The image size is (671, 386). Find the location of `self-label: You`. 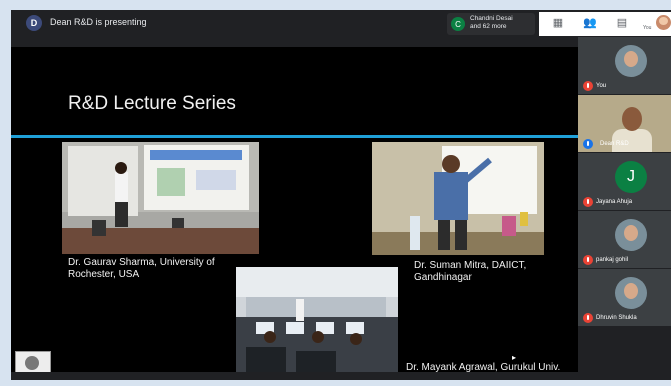

self-label: You is located at coordinates (647, 28).